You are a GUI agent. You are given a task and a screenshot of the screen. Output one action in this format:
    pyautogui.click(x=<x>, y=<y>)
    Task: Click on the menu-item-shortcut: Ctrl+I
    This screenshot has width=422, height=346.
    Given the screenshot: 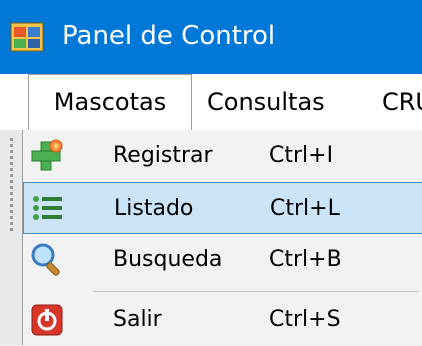 What is the action you would take?
    pyautogui.click(x=301, y=155)
    